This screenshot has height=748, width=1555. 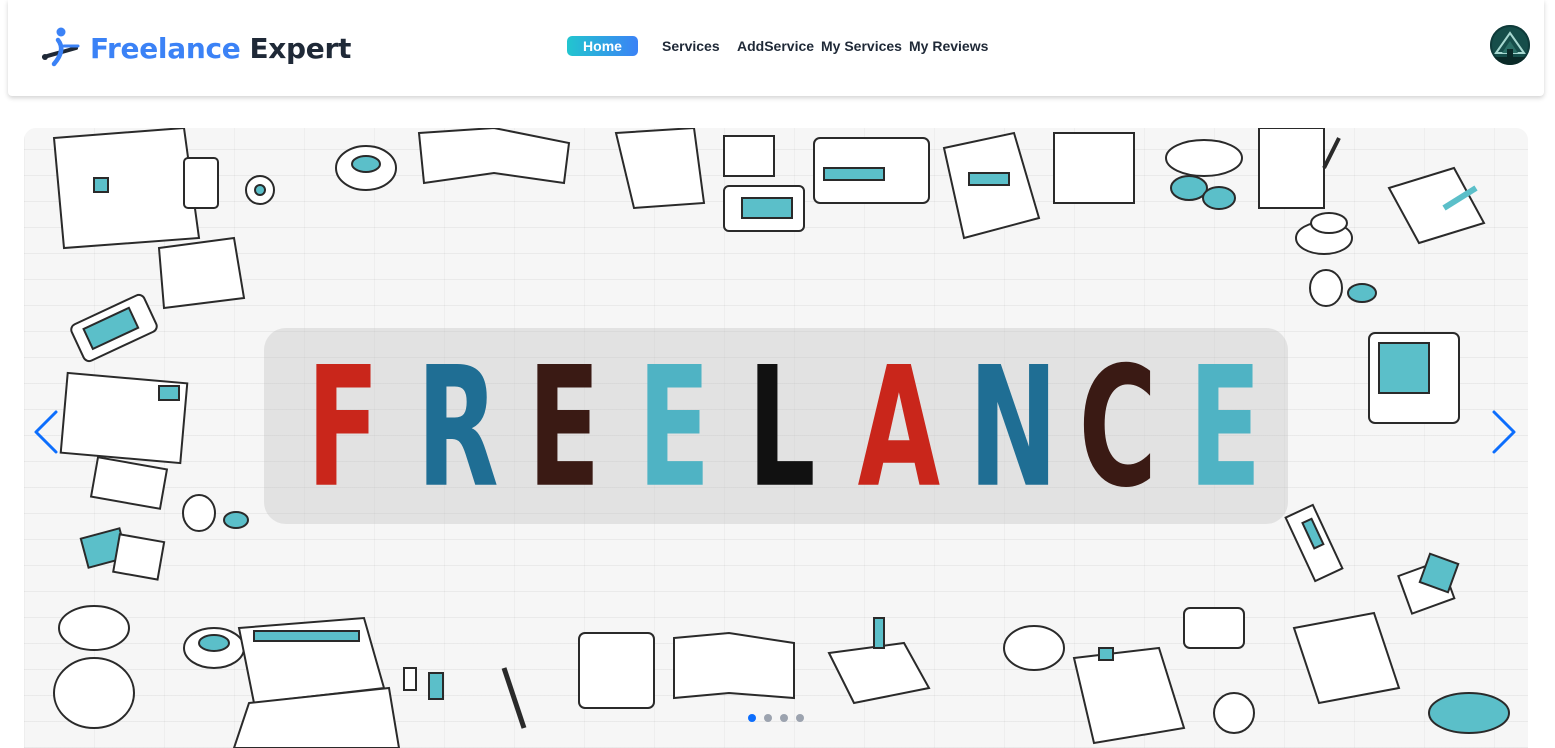 I want to click on nav-services: Services, so click(x=691, y=46).